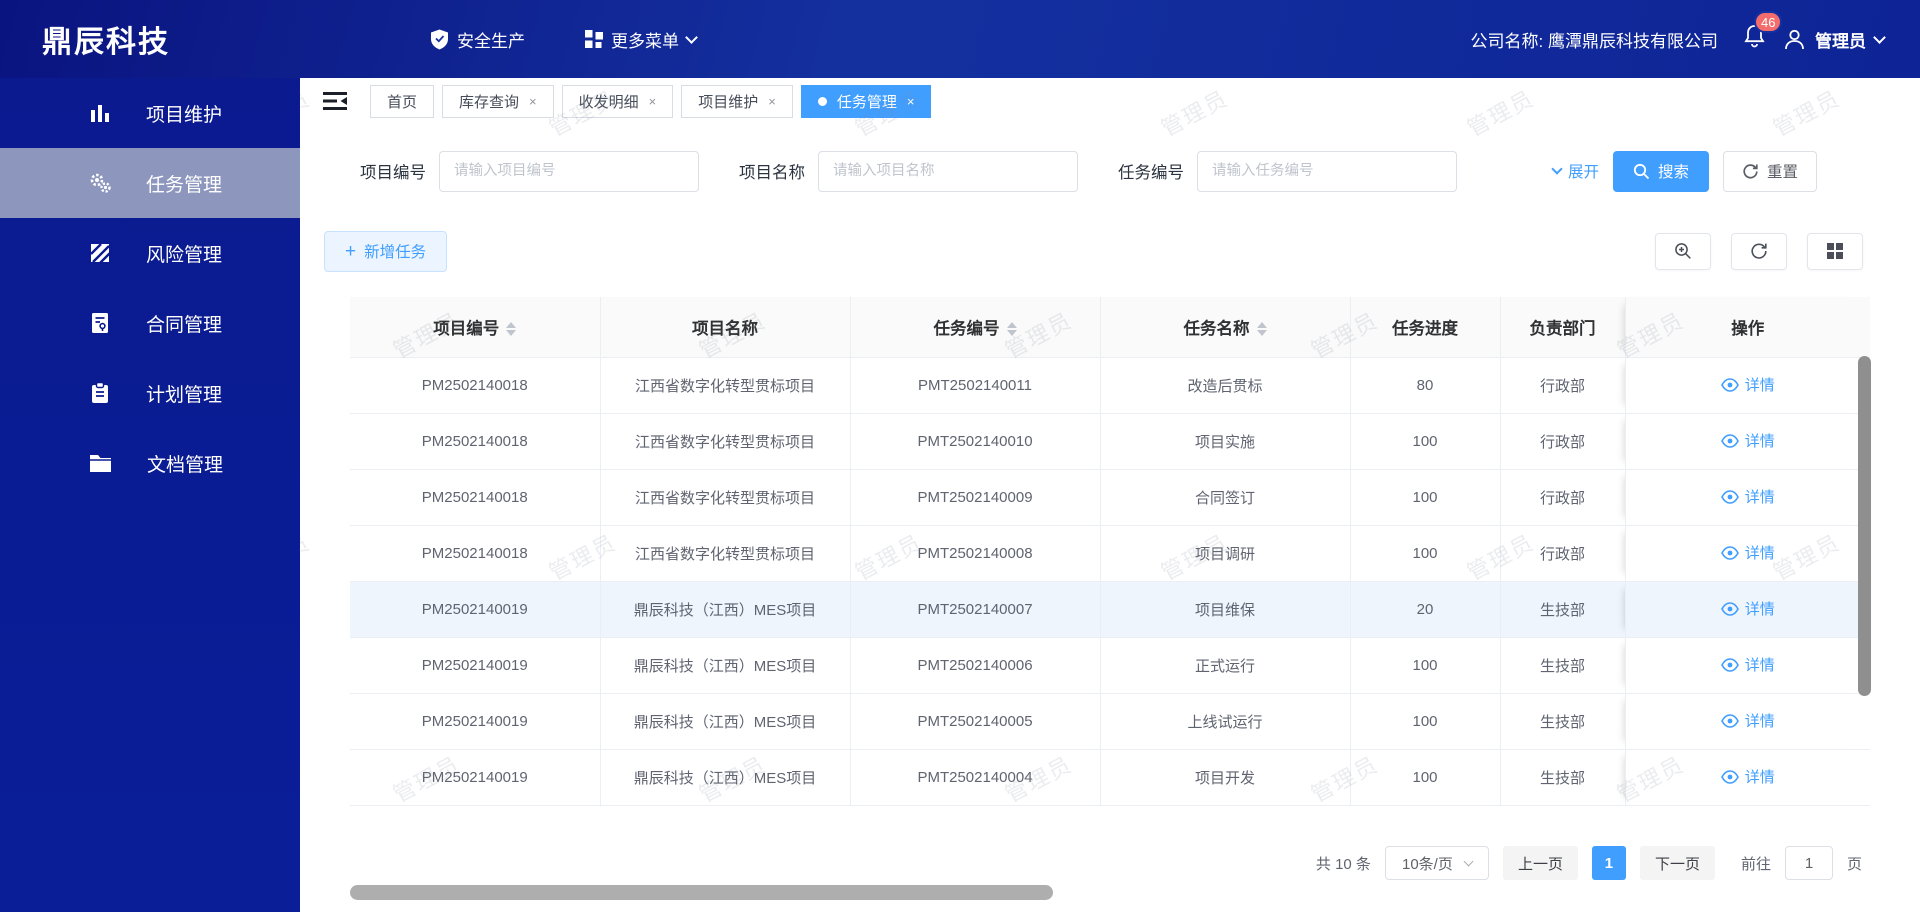 This screenshot has height=912, width=1920. I want to click on cell-task-name: 合同签订, so click(1225, 497).